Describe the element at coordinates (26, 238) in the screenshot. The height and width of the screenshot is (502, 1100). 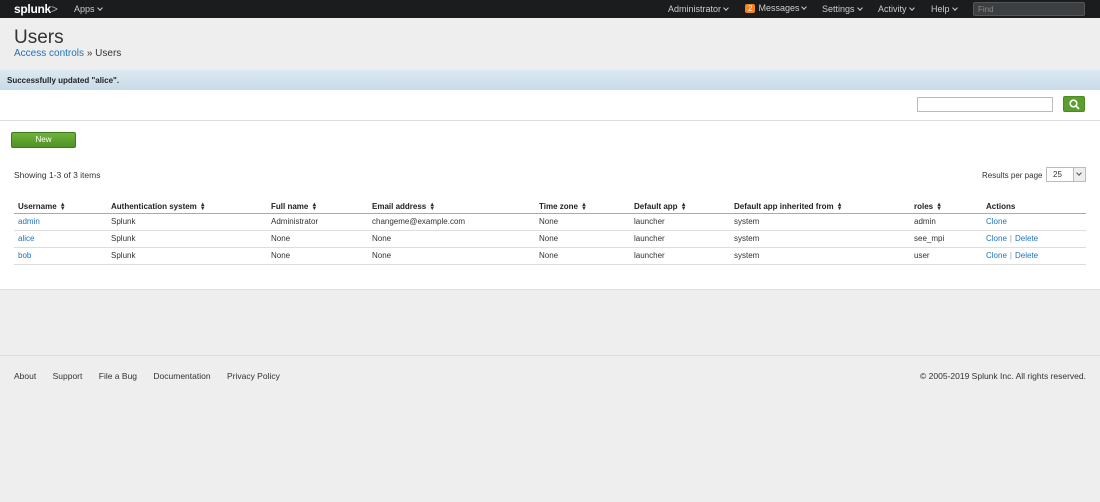
I see `username-link: alice` at that location.